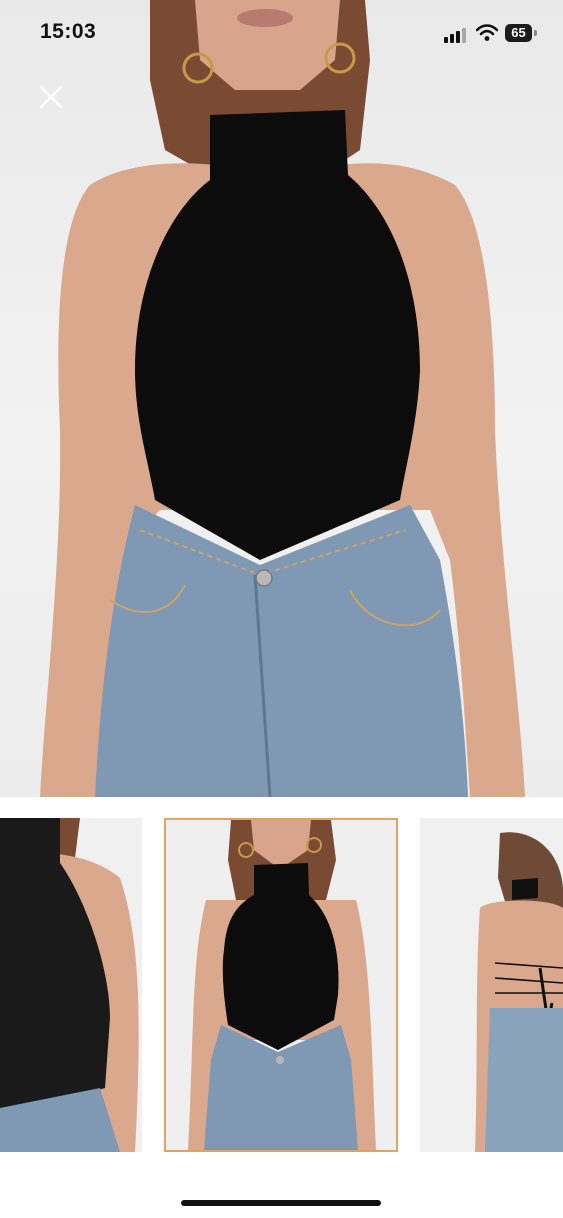 The image size is (563, 1218). Describe the element at coordinates (264, 578) in the screenshot. I see `jeans-button` at that location.